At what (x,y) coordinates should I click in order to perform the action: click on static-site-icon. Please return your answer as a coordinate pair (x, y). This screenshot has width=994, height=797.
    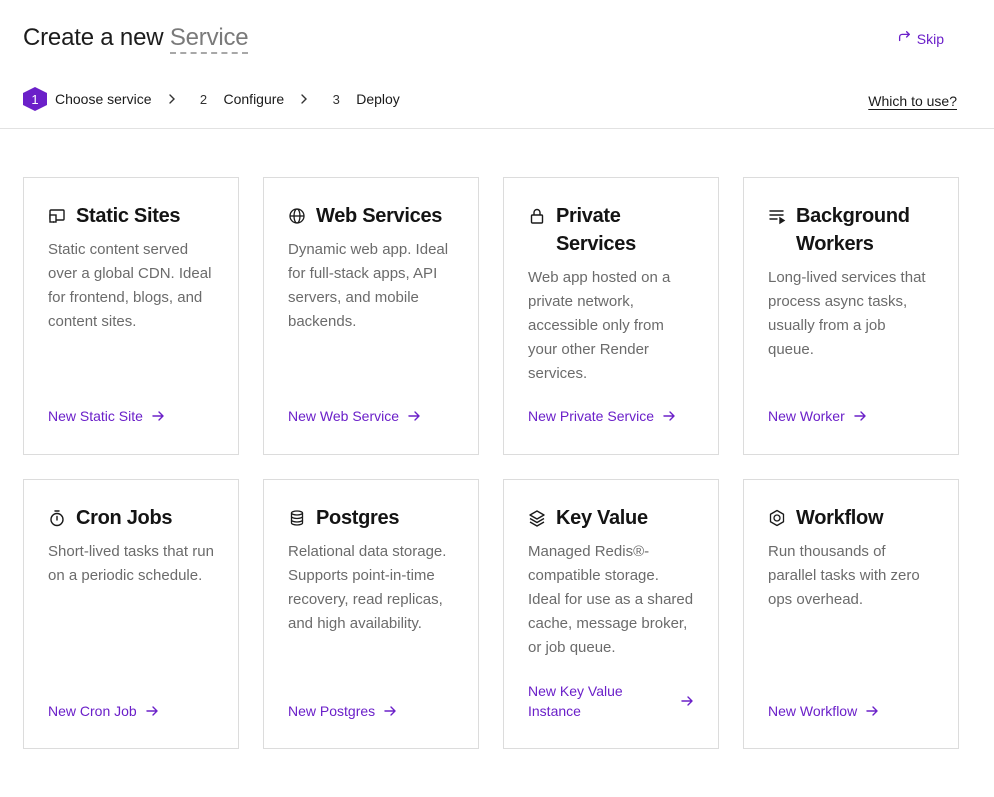
    Looking at the image, I should click on (58, 216).